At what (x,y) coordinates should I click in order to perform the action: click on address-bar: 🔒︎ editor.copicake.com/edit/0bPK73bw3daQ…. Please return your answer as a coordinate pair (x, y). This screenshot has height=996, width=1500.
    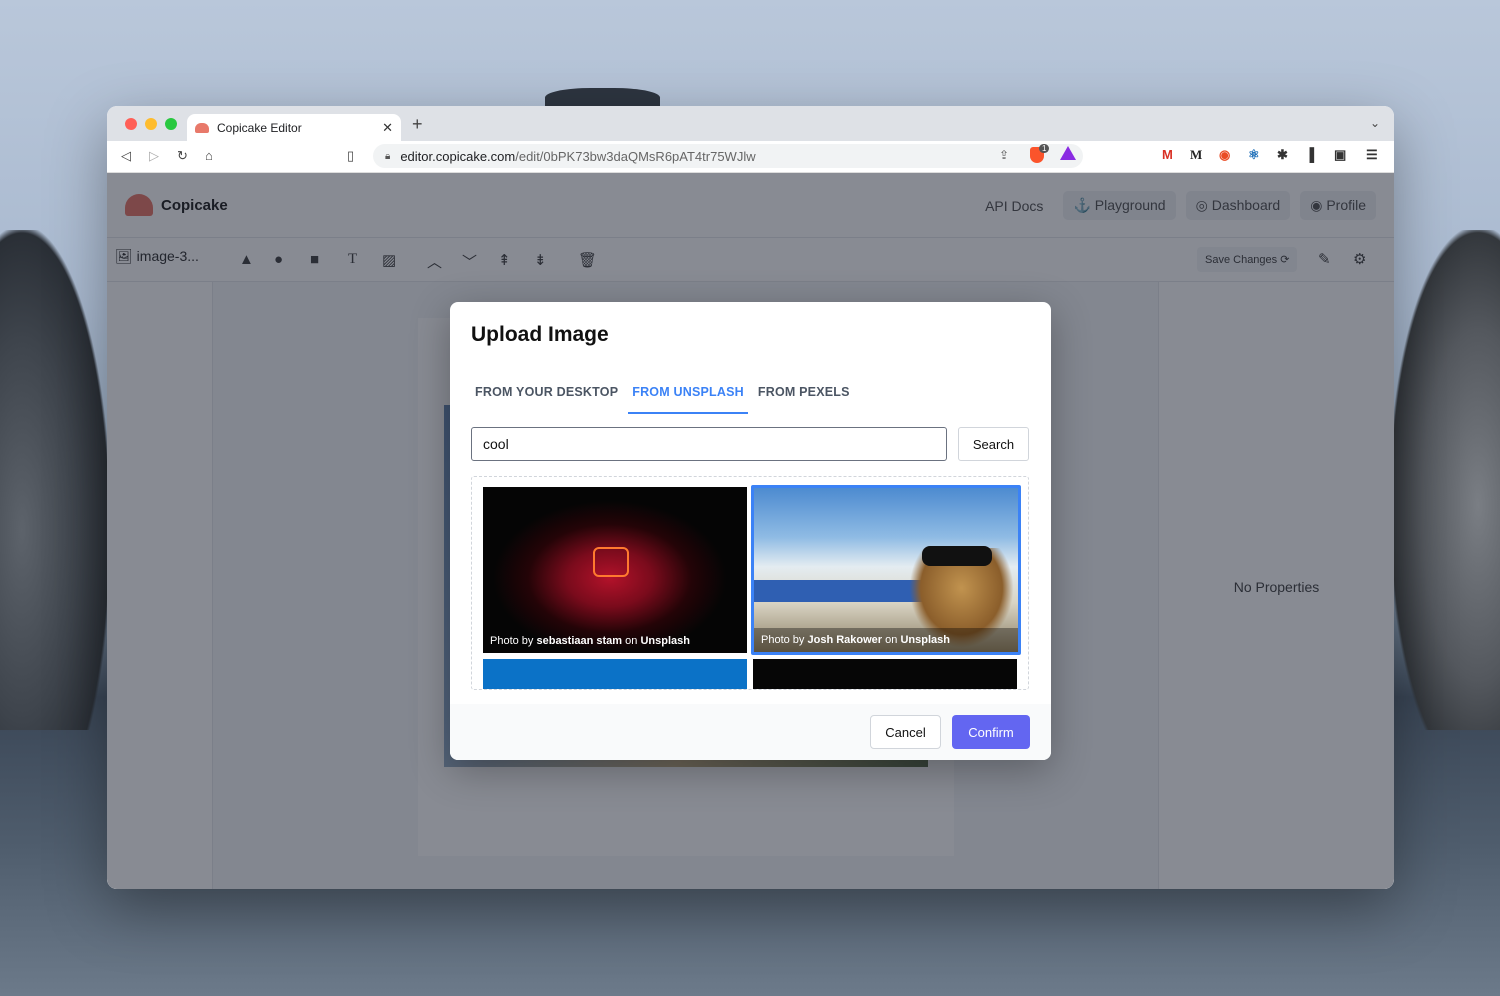
    Looking at the image, I should click on (728, 156).